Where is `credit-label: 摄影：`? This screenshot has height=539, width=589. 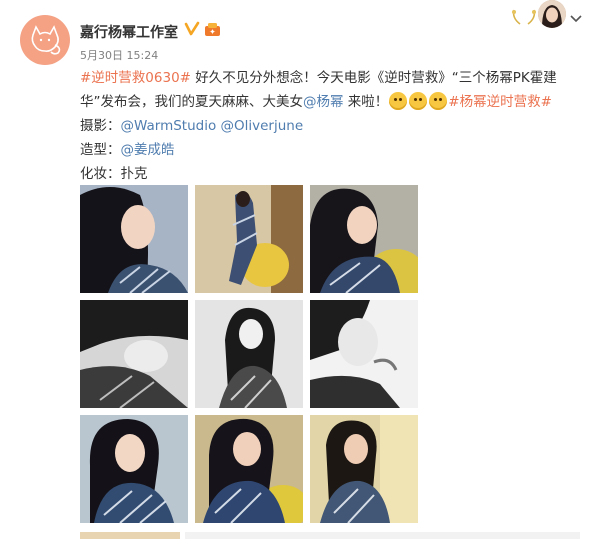 credit-label: 摄影： is located at coordinates (100, 126).